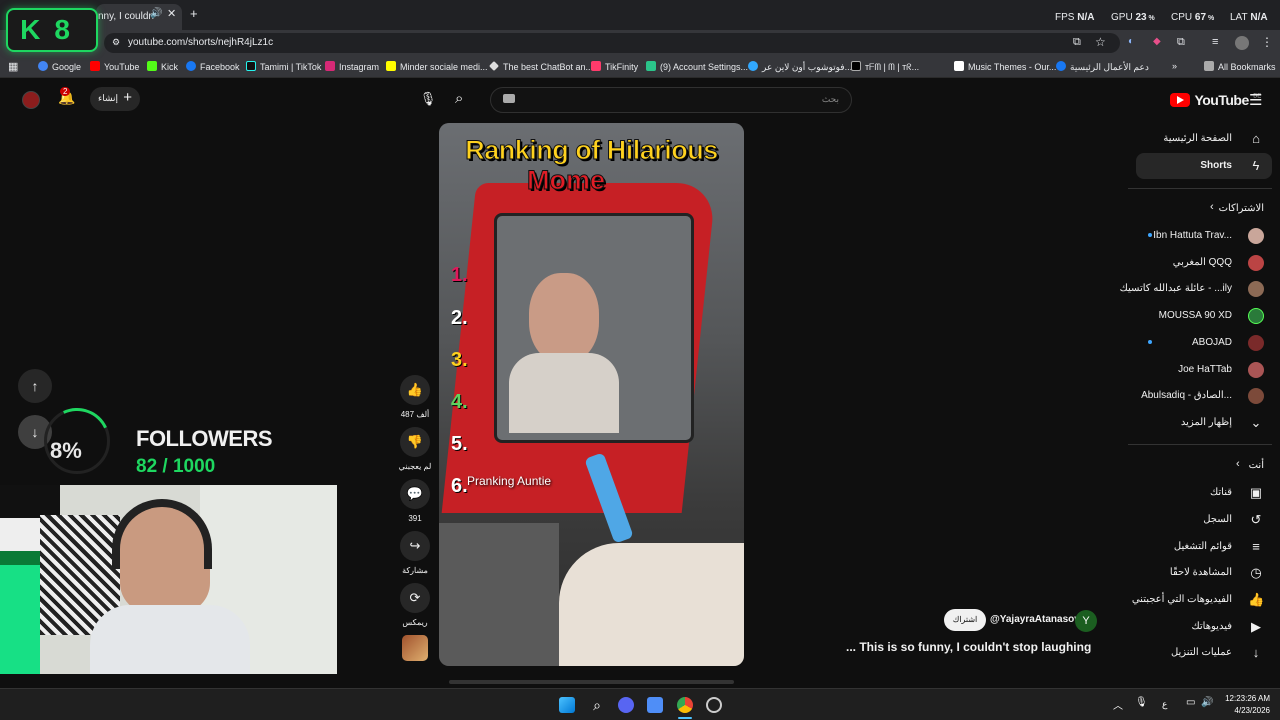  I want to click on sidebar-item-subscription: MOUSSA 90 XD, so click(1195, 315).